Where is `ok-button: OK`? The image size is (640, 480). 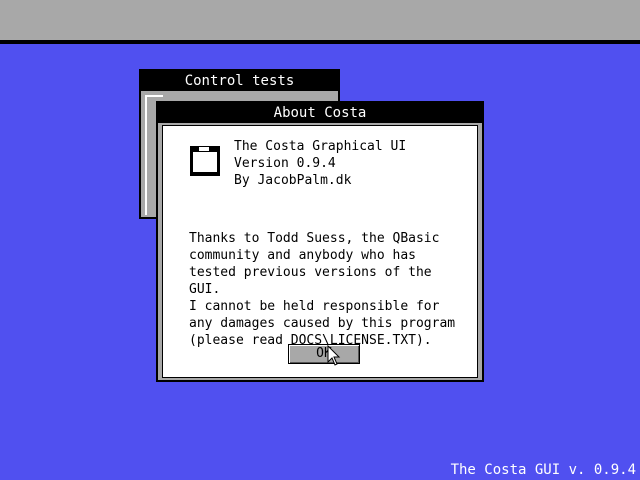
ok-button: OK is located at coordinates (324, 354).